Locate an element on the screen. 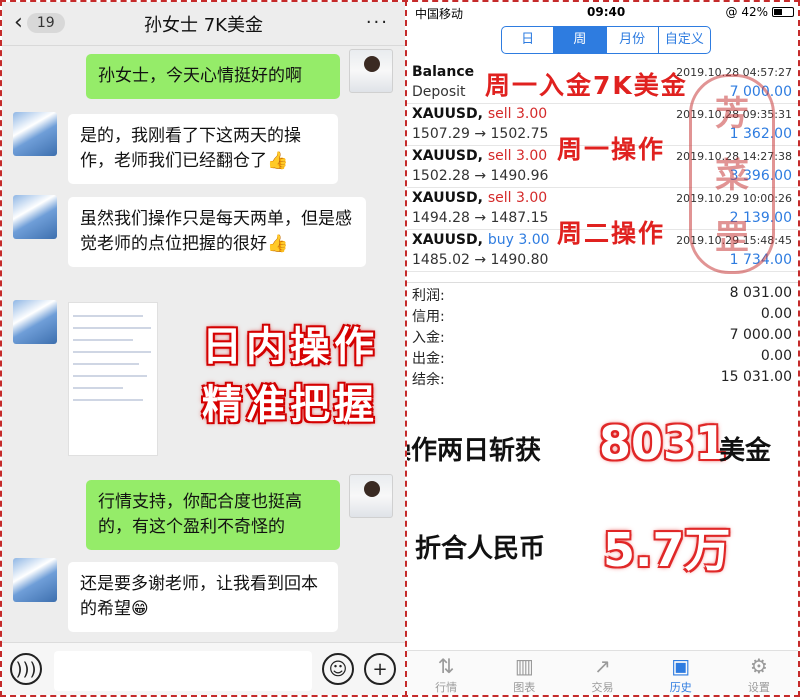 This screenshot has height=697, width=800. tab-trade: ↗ 交易 is located at coordinates (602, 673).